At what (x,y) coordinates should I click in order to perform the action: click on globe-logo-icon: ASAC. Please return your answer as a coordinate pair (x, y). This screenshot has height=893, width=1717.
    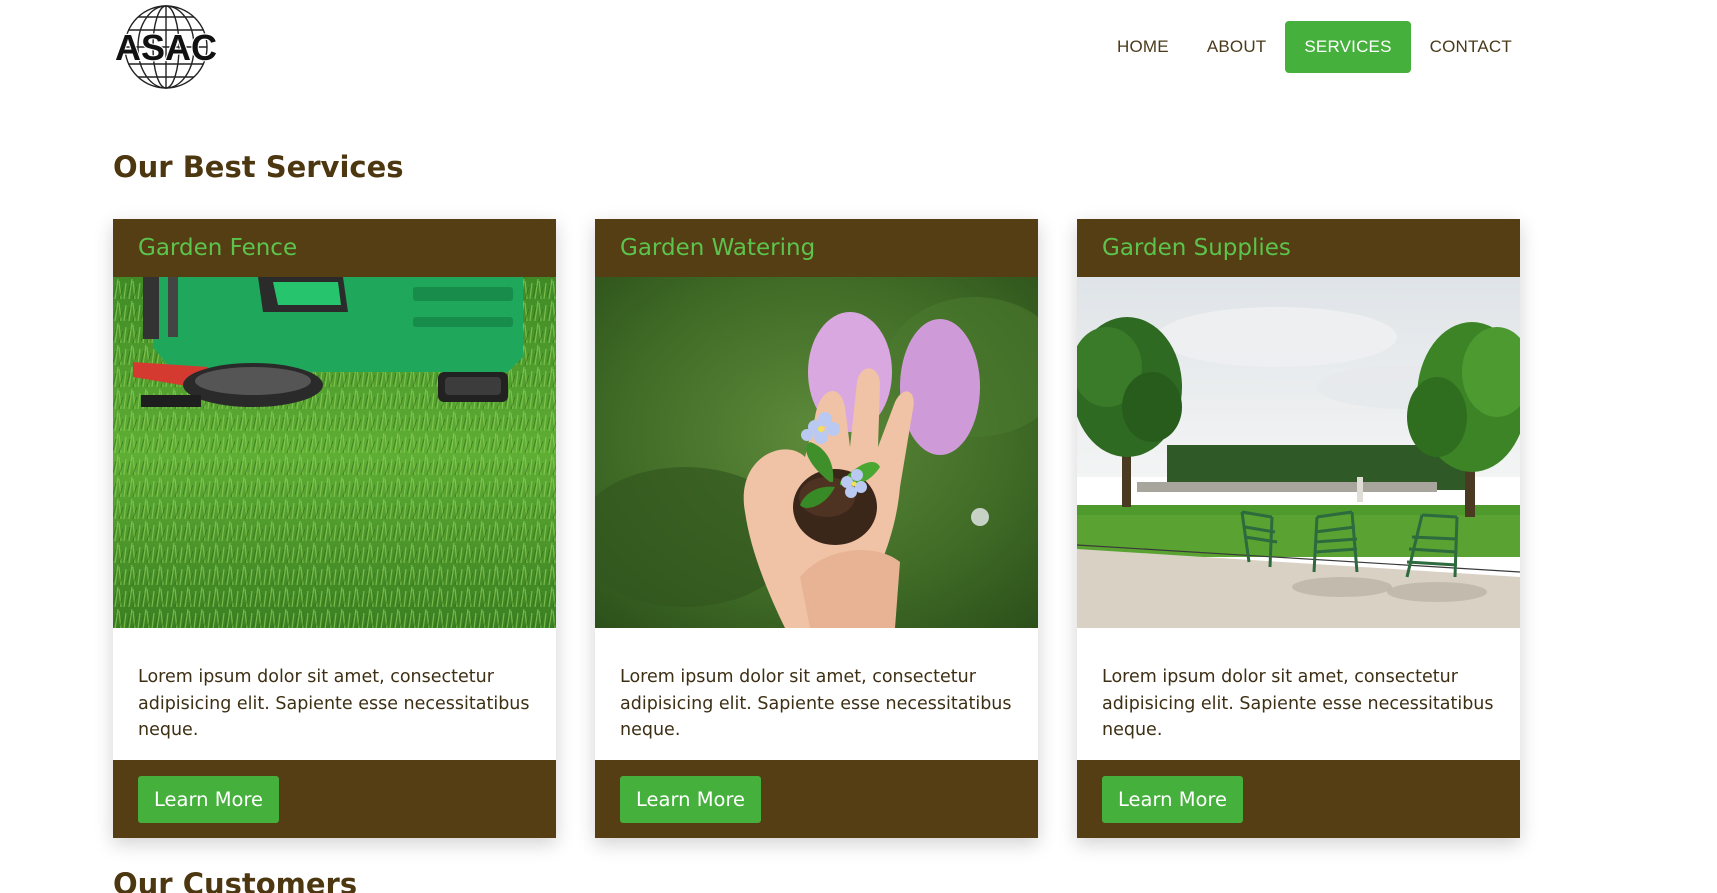
    Looking at the image, I should click on (166, 47).